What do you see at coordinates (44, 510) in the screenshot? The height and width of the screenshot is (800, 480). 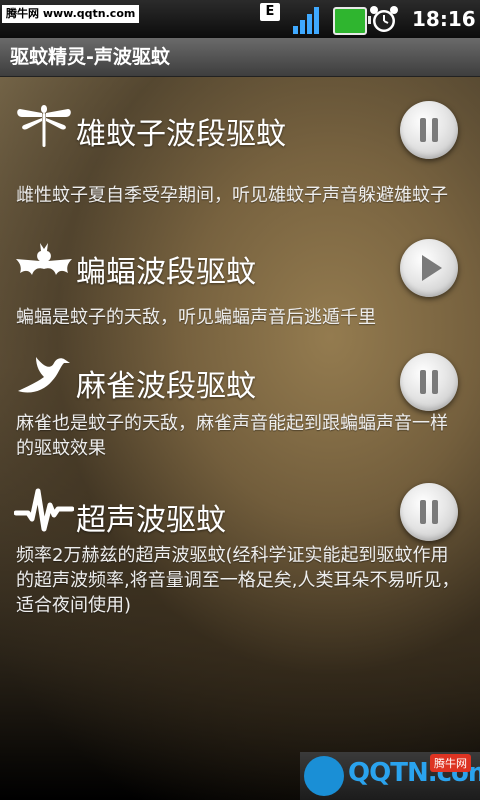 I see `waveform-icon` at bounding box center [44, 510].